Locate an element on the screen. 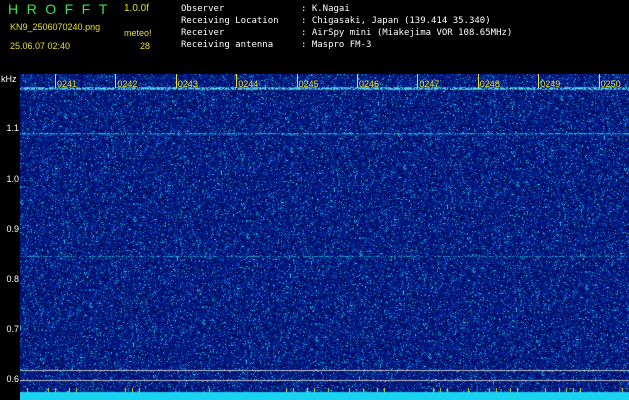  time-tick-label: 0250 is located at coordinates (610, 84).